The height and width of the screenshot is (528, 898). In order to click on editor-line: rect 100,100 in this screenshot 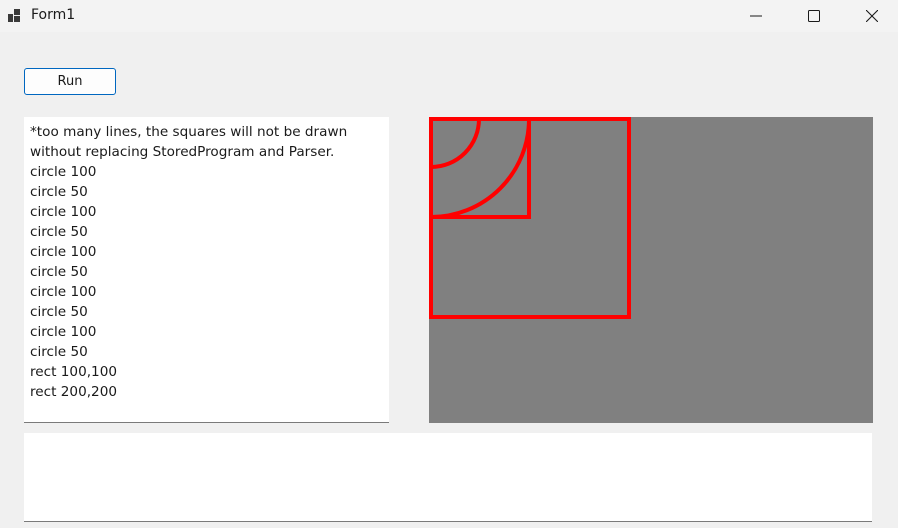, I will do `click(73, 372)`.